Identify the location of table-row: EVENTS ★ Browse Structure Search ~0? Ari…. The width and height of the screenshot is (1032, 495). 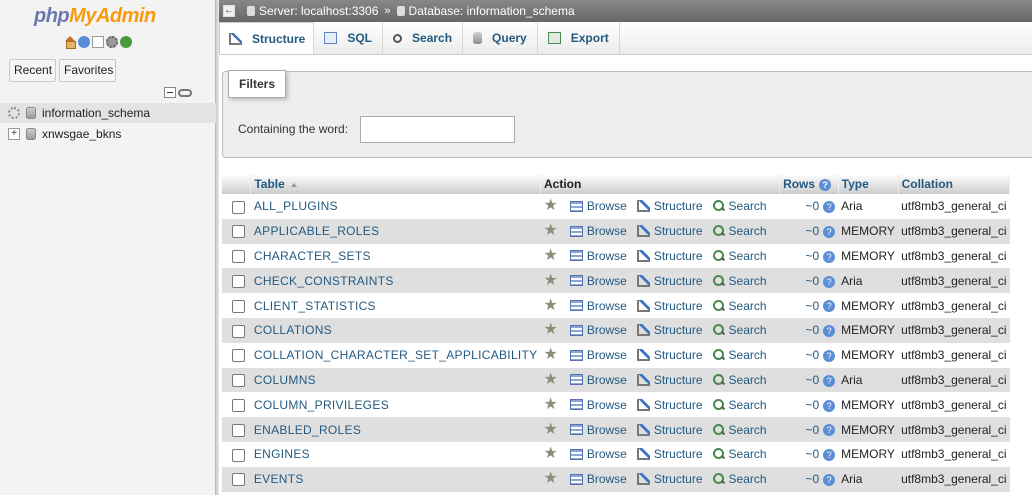
(616, 479).